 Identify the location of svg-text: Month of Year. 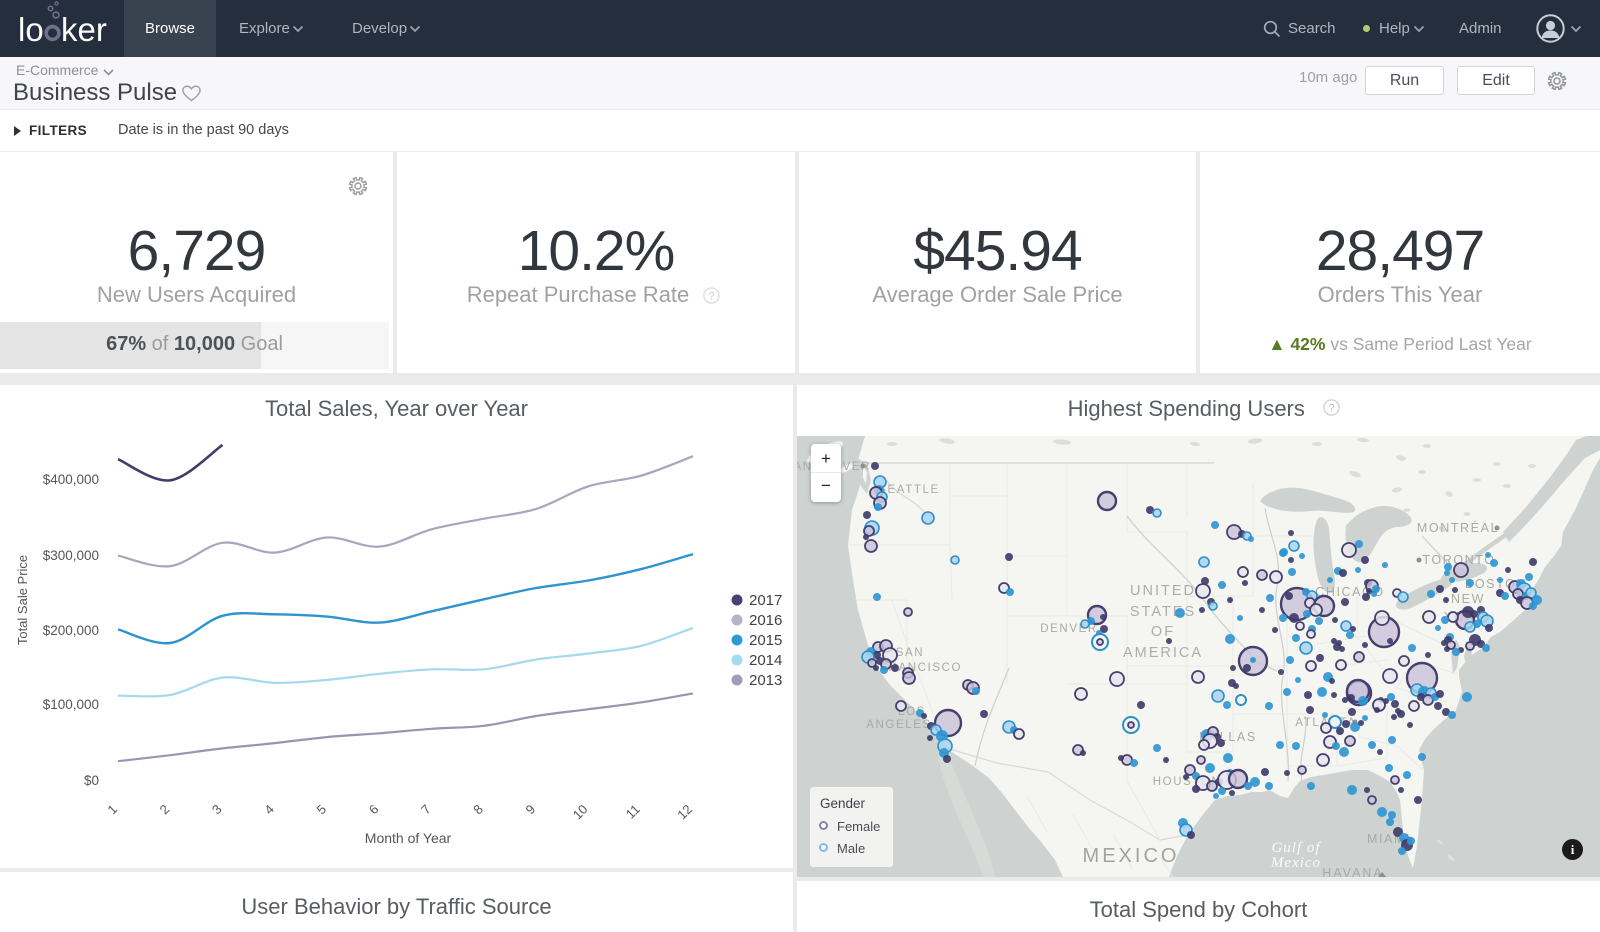
(408, 838).